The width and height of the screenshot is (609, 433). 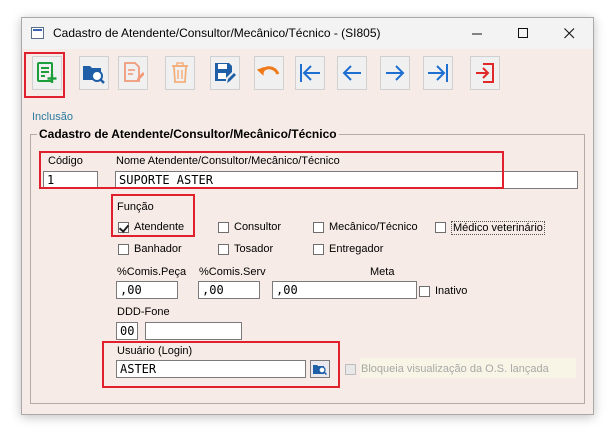 I want to click on tosador-label: Tosador, so click(x=254, y=249).